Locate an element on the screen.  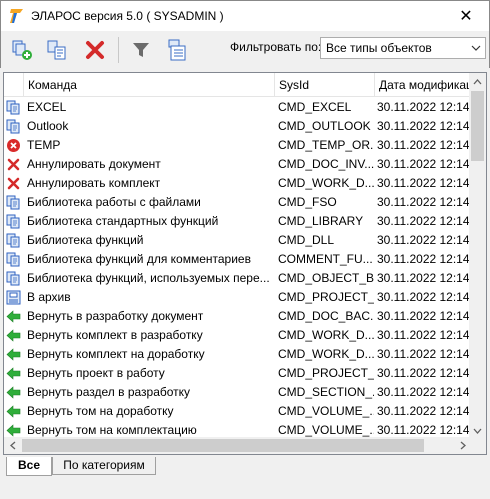
copy-command-icon is located at coordinates (56, 50).